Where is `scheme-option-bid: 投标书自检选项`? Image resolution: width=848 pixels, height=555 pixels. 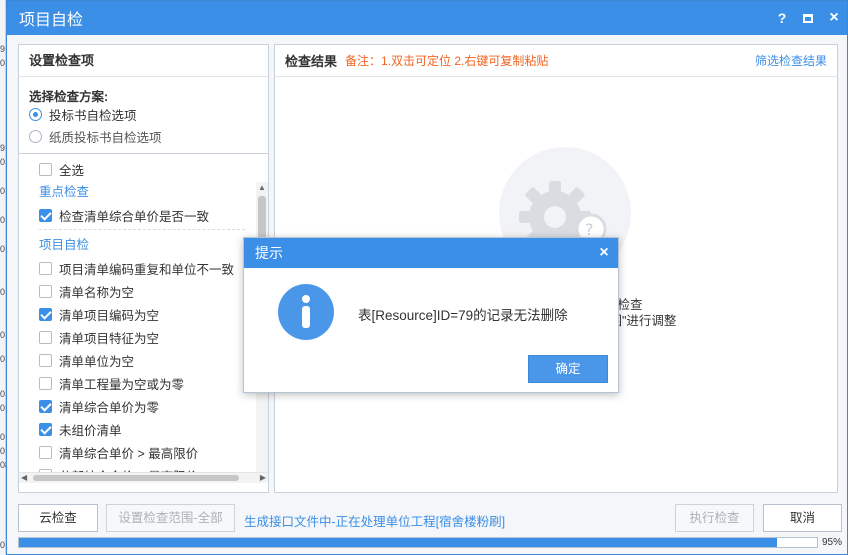 scheme-option-bid: 投标书自检选项 is located at coordinates (143, 114).